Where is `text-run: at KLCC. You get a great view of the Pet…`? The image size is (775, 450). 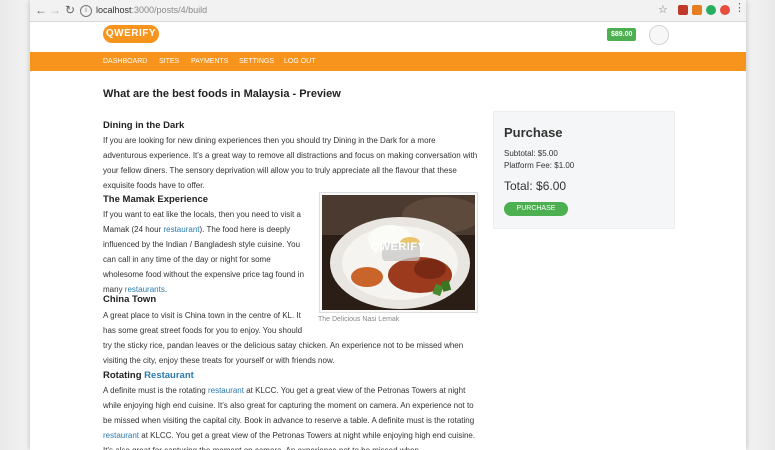 text-run: at KLCC. You get a great view of the Pet… is located at coordinates (289, 440).